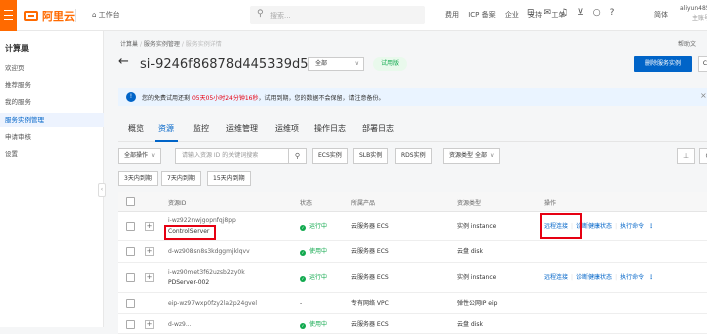  What do you see at coordinates (136, 128) in the screenshot?
I see `tab-overview: 概览` at bounding box center [136, 128].